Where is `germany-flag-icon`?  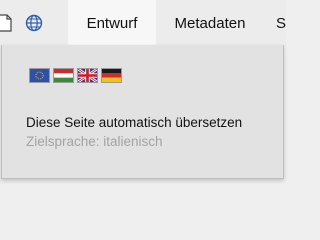 germany-flag-icon is located at coordinates (111, 75).